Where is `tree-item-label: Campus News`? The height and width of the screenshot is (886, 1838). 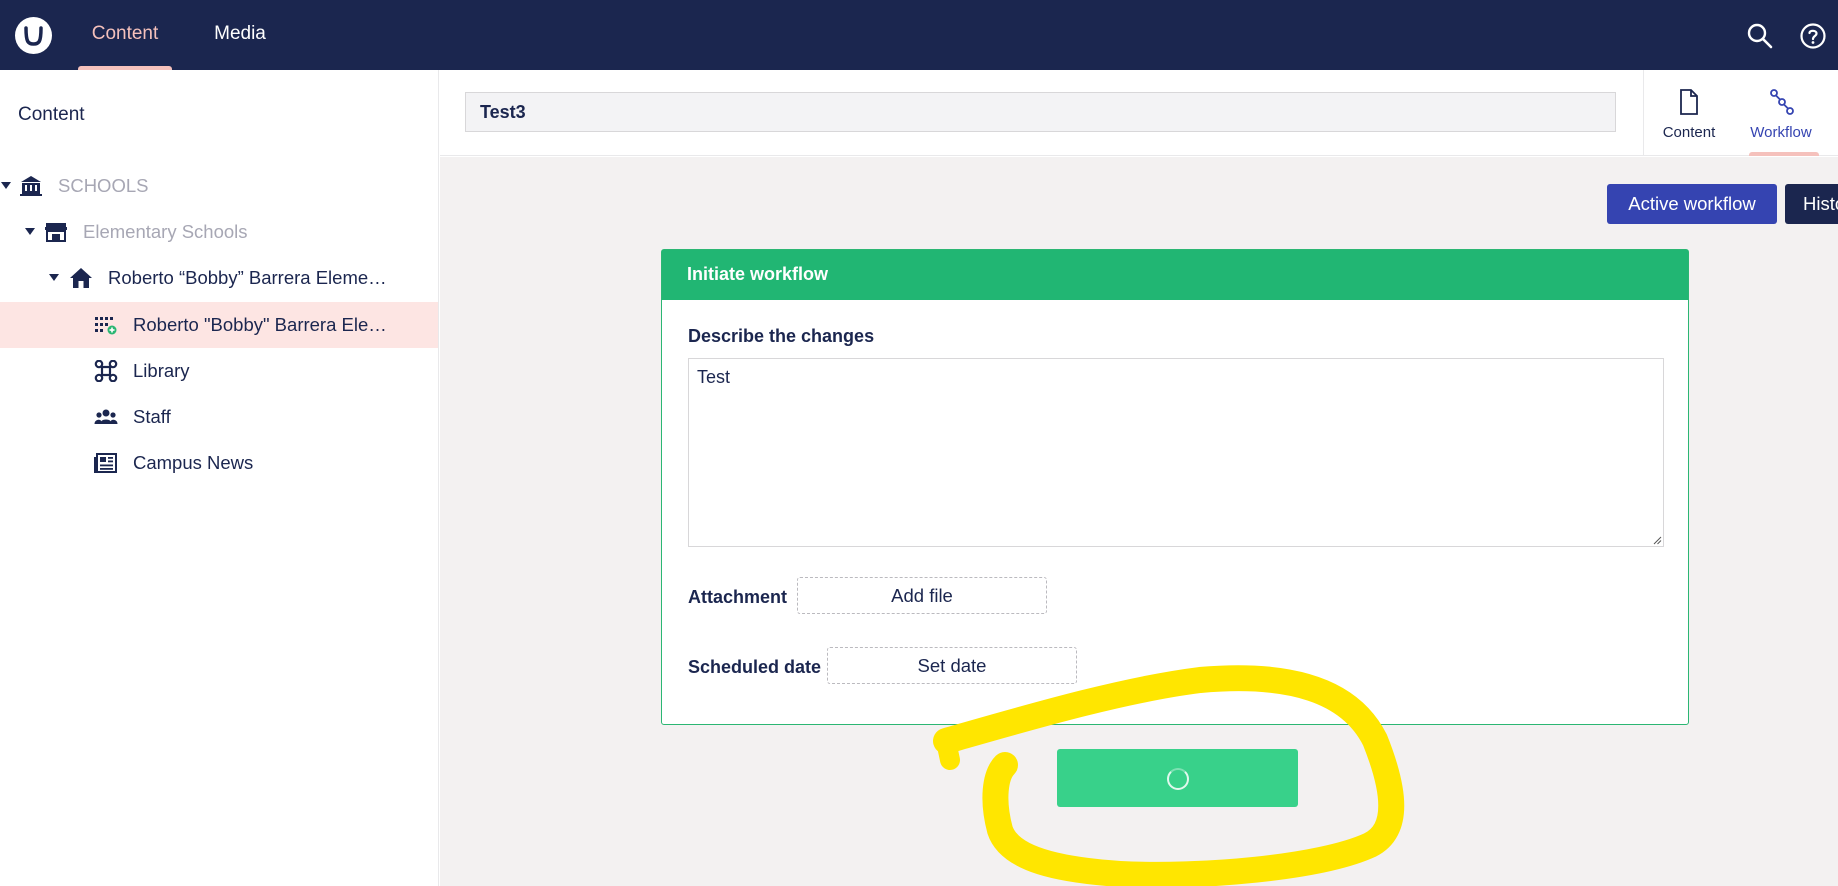 tree-item-label: Campus News is located at coordinates (193, 462).